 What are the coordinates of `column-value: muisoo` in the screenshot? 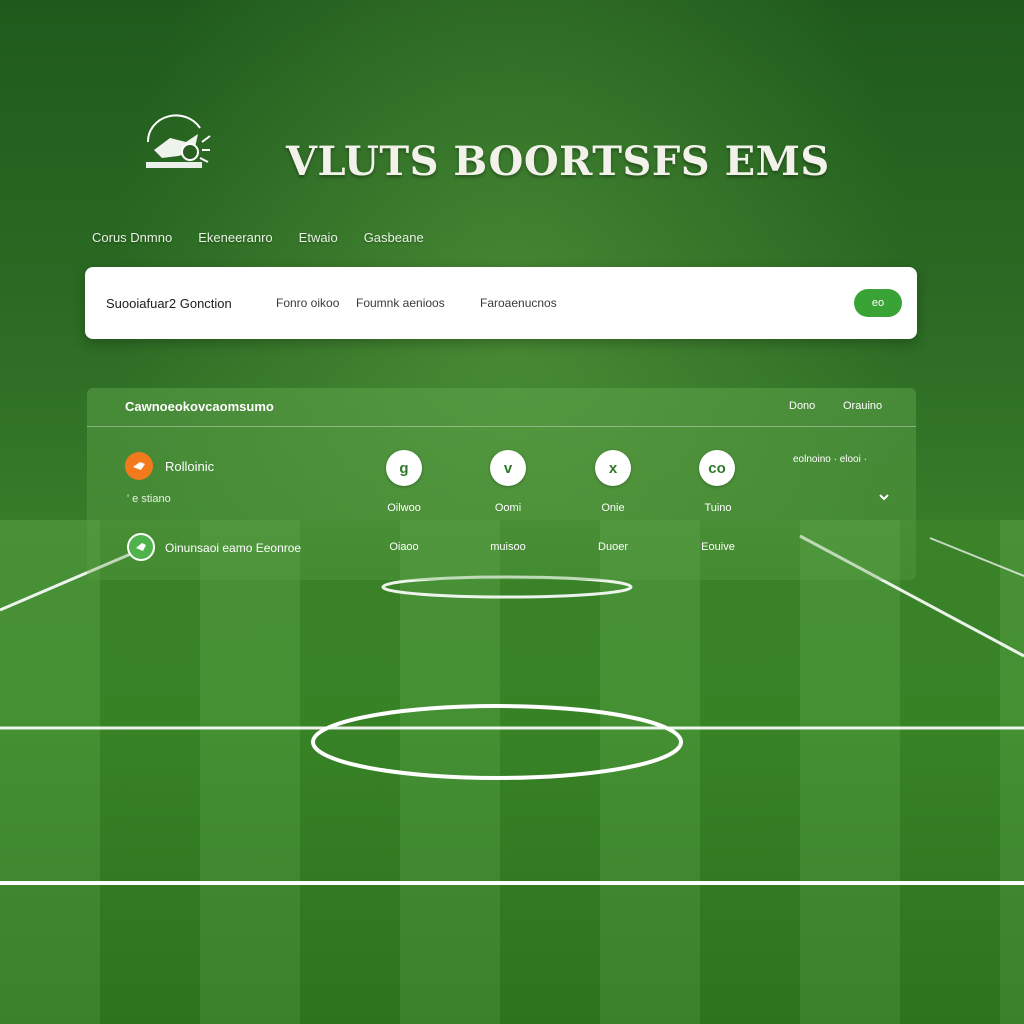 It's located at (508, 547).